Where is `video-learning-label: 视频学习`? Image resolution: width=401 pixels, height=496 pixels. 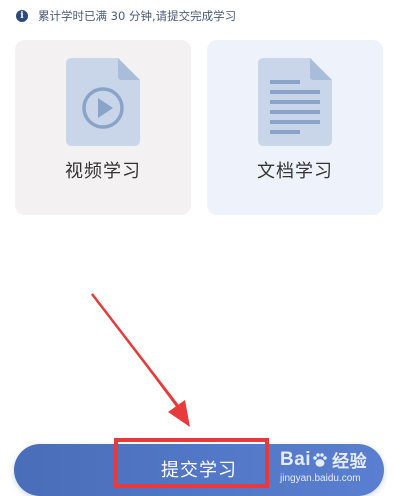 video-learning-label: 视频学习 is located at coordinates (103, 171).